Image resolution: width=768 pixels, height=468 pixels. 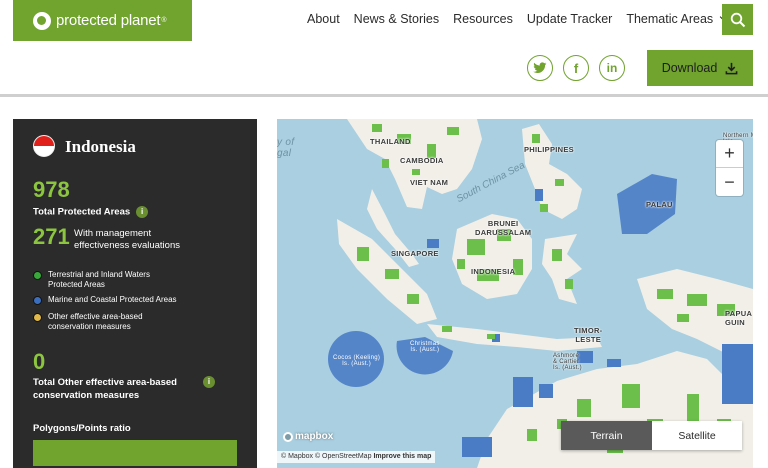 What do you see at coordinates (44, 146) in the screenshot?
I see `indonesia-flag-icon` at bounding box center [44, 146].